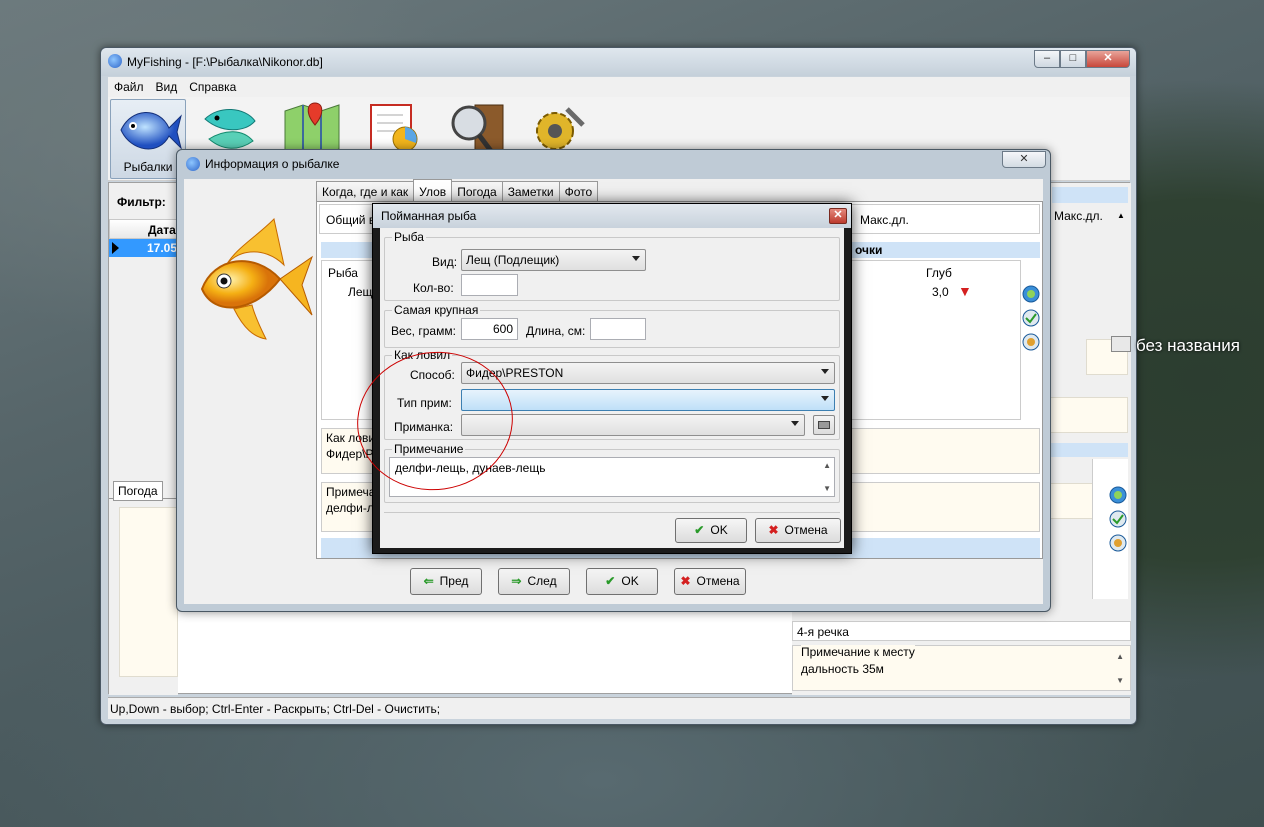 Image resolution: width=1264 pixels, height=827 pixels. I want to click on toolbar-fishing-trips-button: Рыбалки, so click(148, 139).